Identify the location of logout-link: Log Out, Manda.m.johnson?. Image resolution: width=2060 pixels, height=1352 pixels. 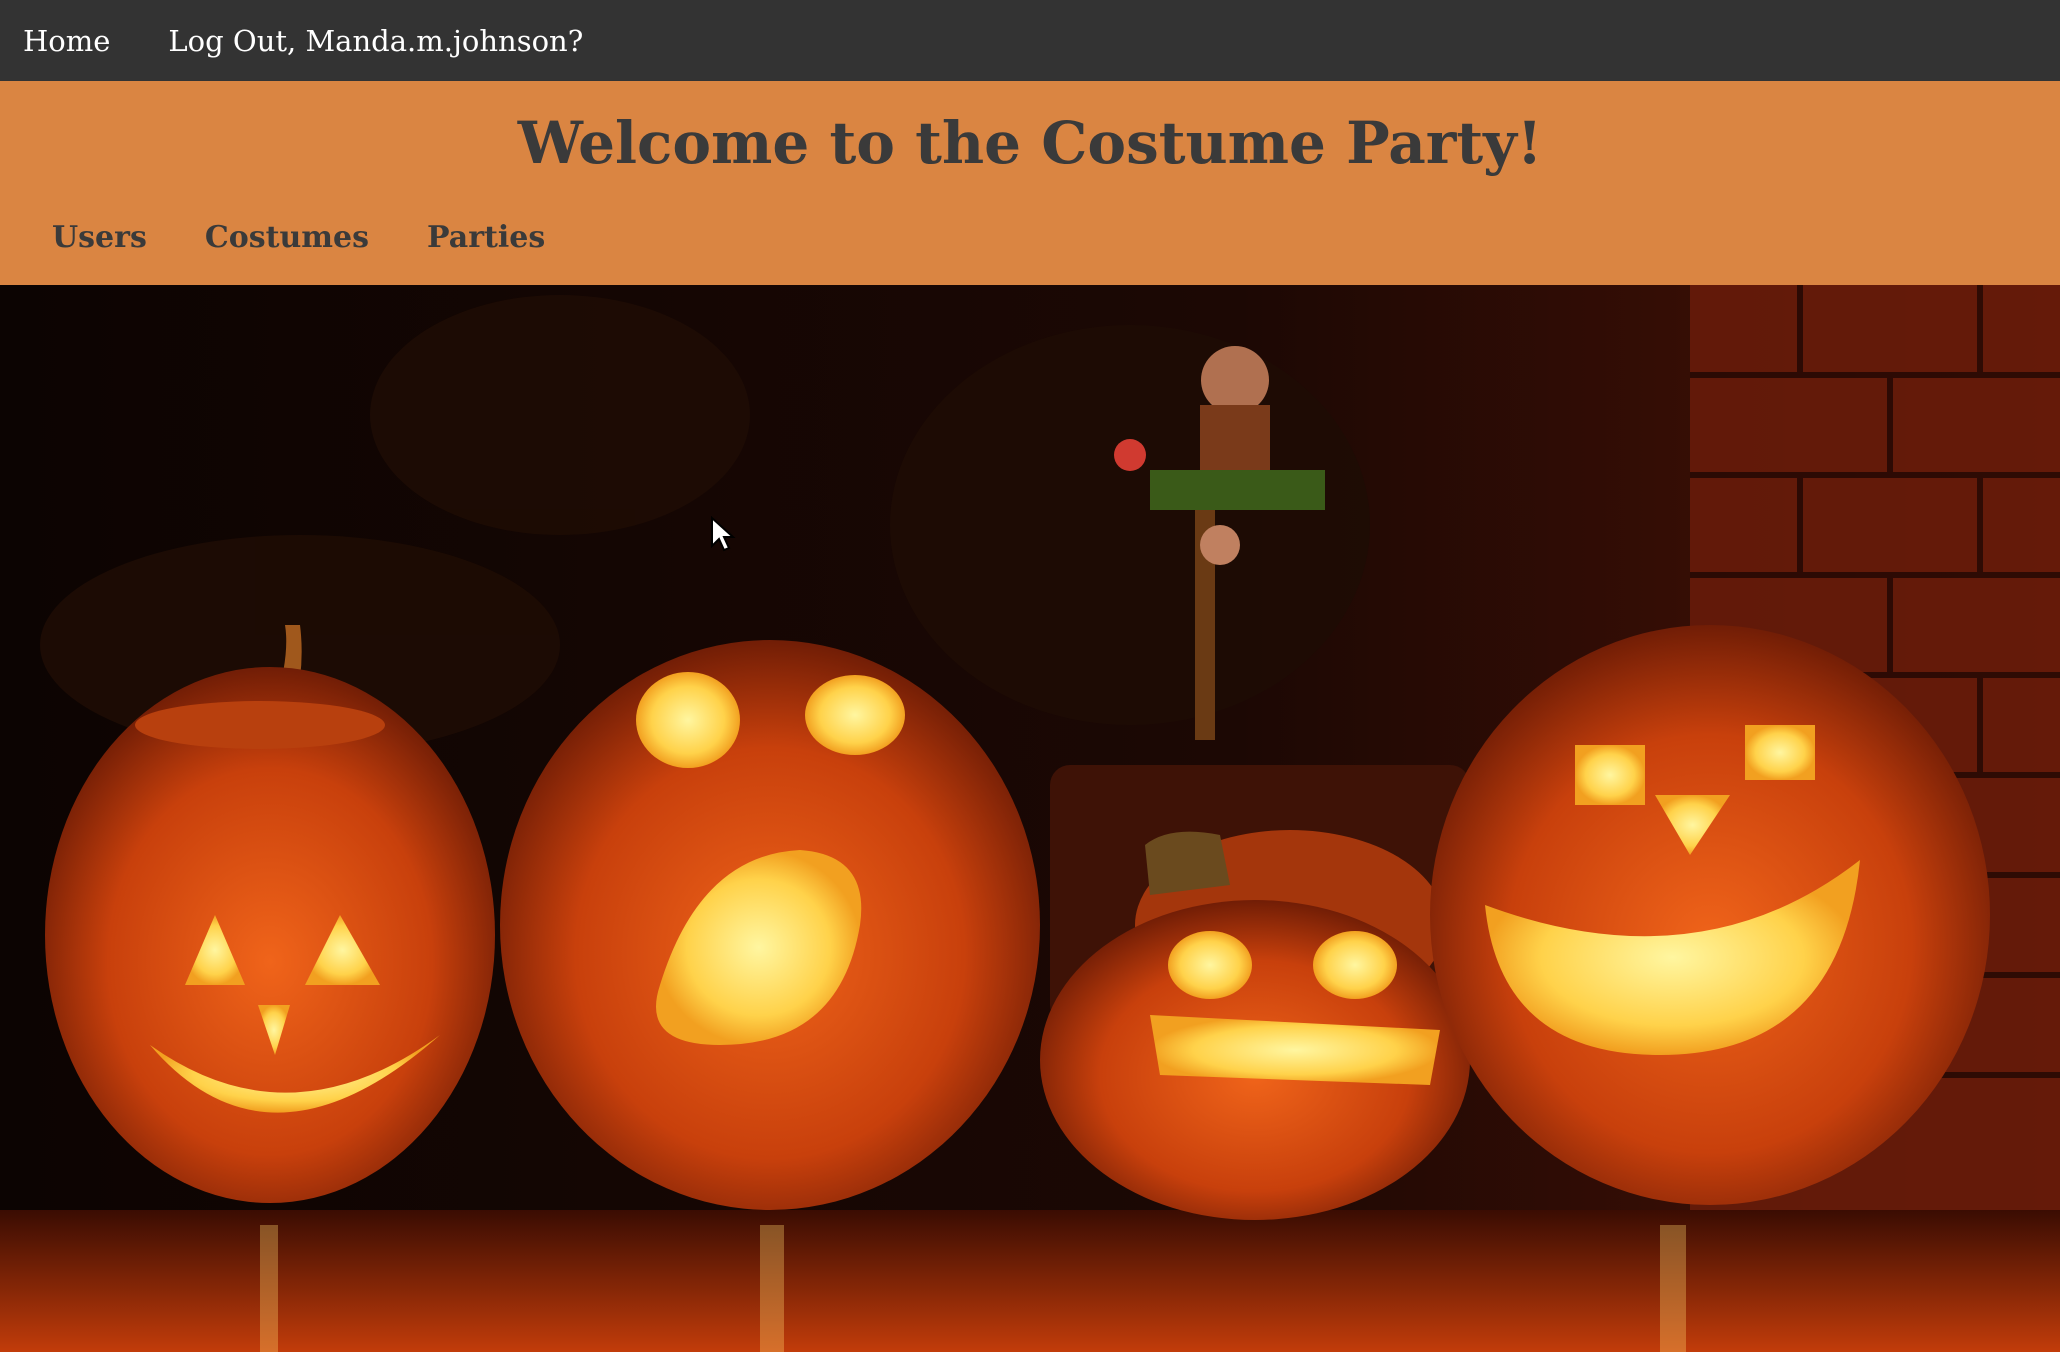
(375, 41).